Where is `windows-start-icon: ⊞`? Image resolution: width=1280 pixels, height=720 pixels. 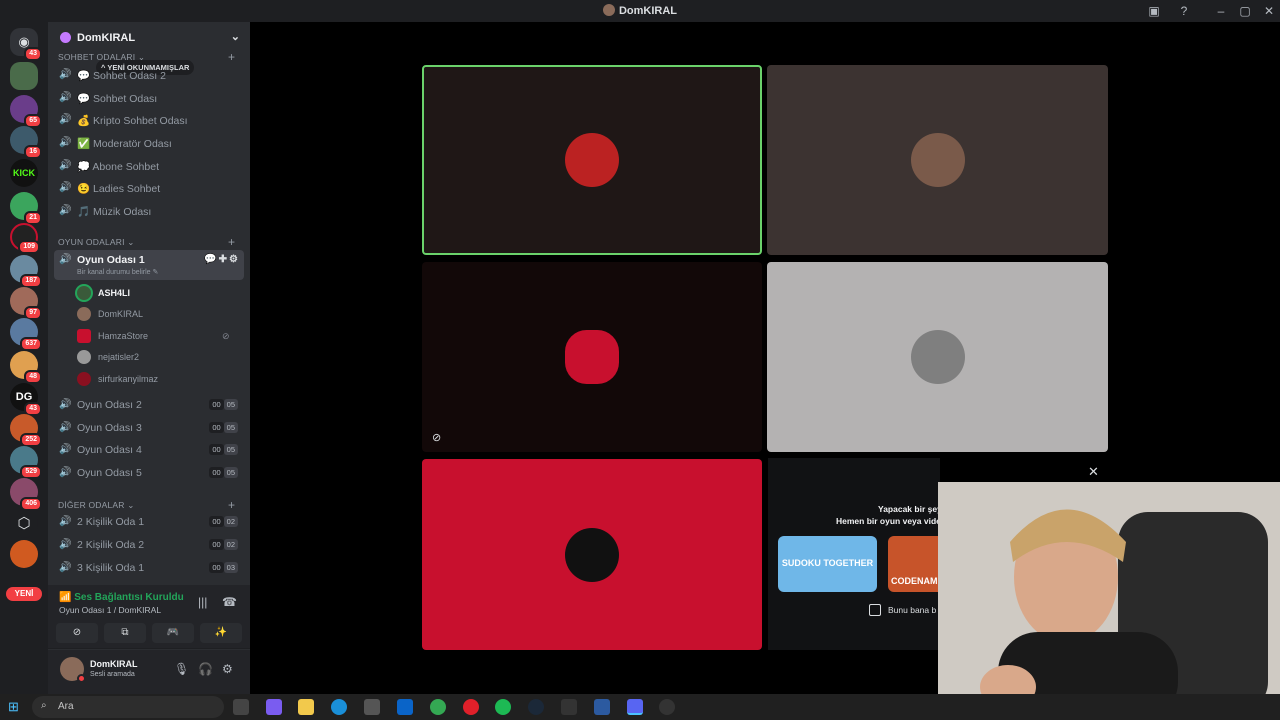
windows-start-icon: ⊞ is located at coordinates (16, 707).